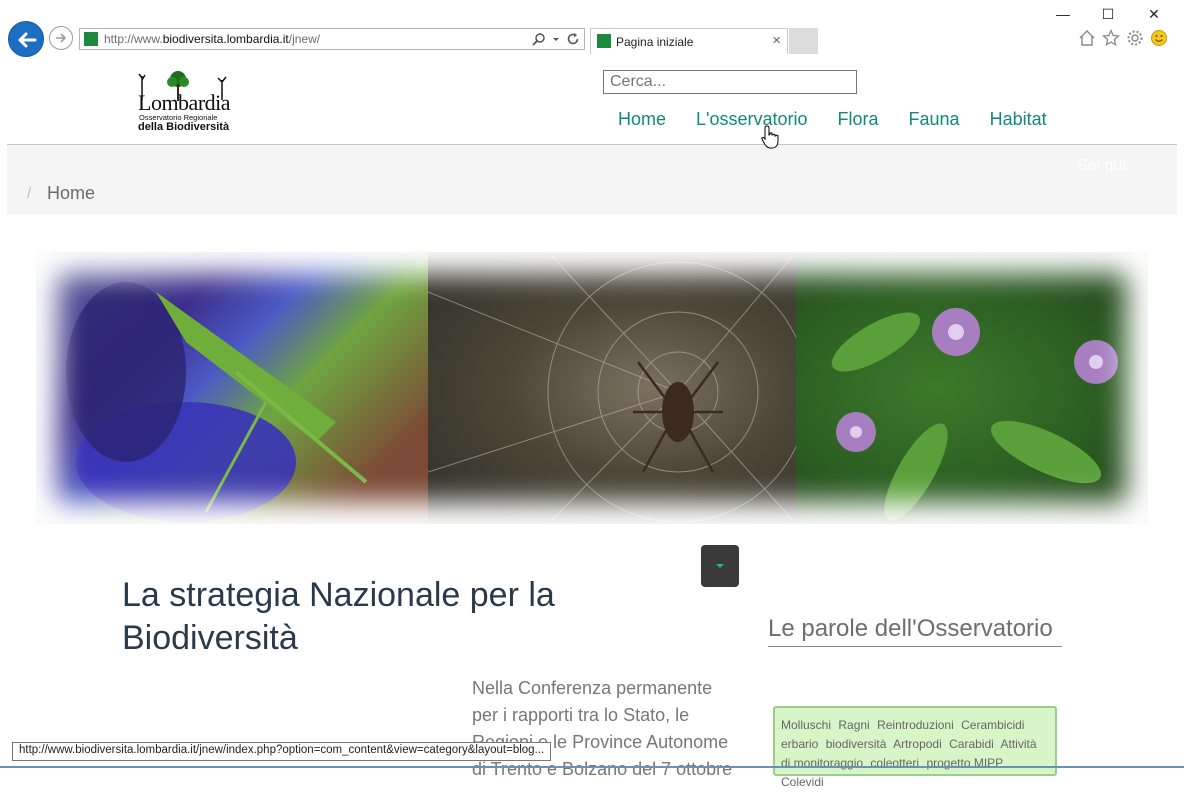 This screenshot has width=1184, height=792. I want to click on site-search-input, so click(730, 82).